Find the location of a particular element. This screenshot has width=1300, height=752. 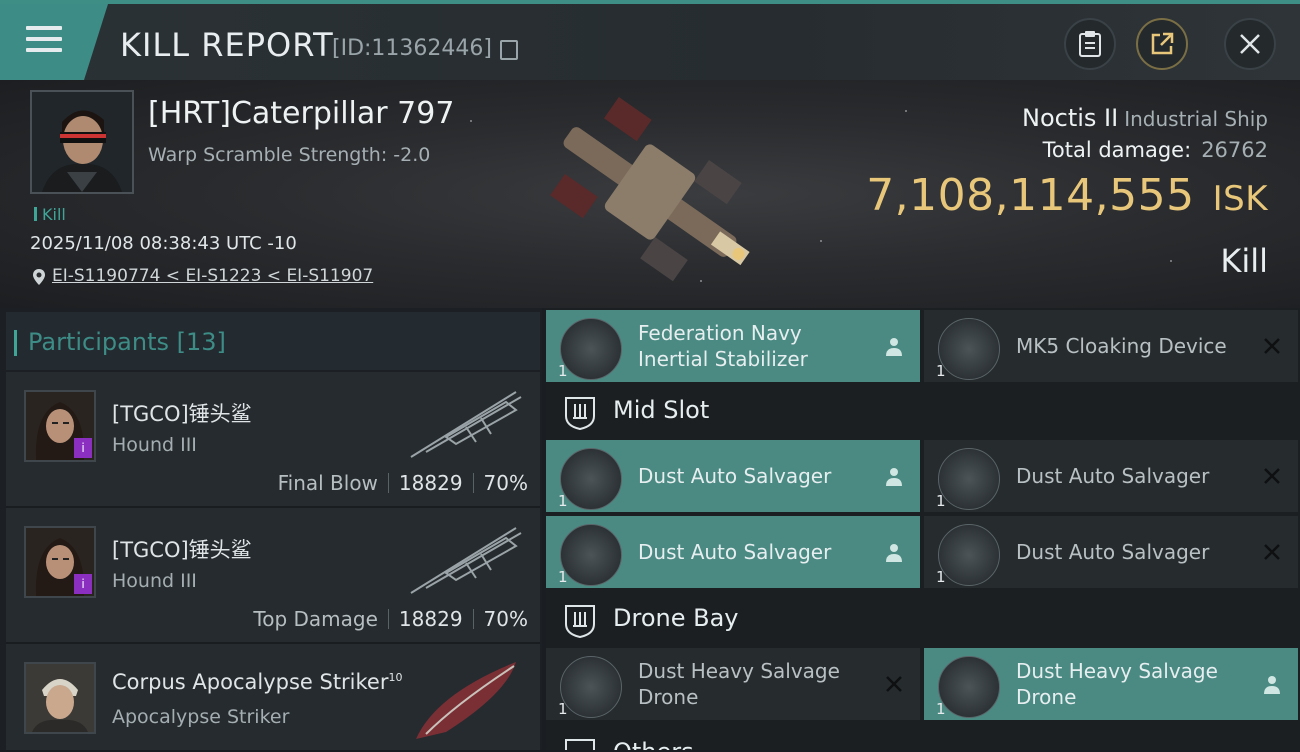

others-title: Others is located at coordinates (653, 744).